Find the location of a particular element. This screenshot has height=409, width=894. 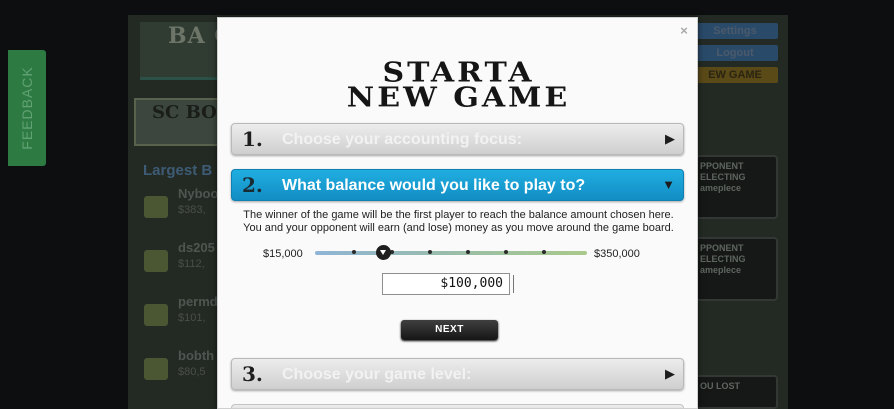

step-accounting-focus: 1. Choose your accounting focus: ▶ is located at coordinates (457, 139).